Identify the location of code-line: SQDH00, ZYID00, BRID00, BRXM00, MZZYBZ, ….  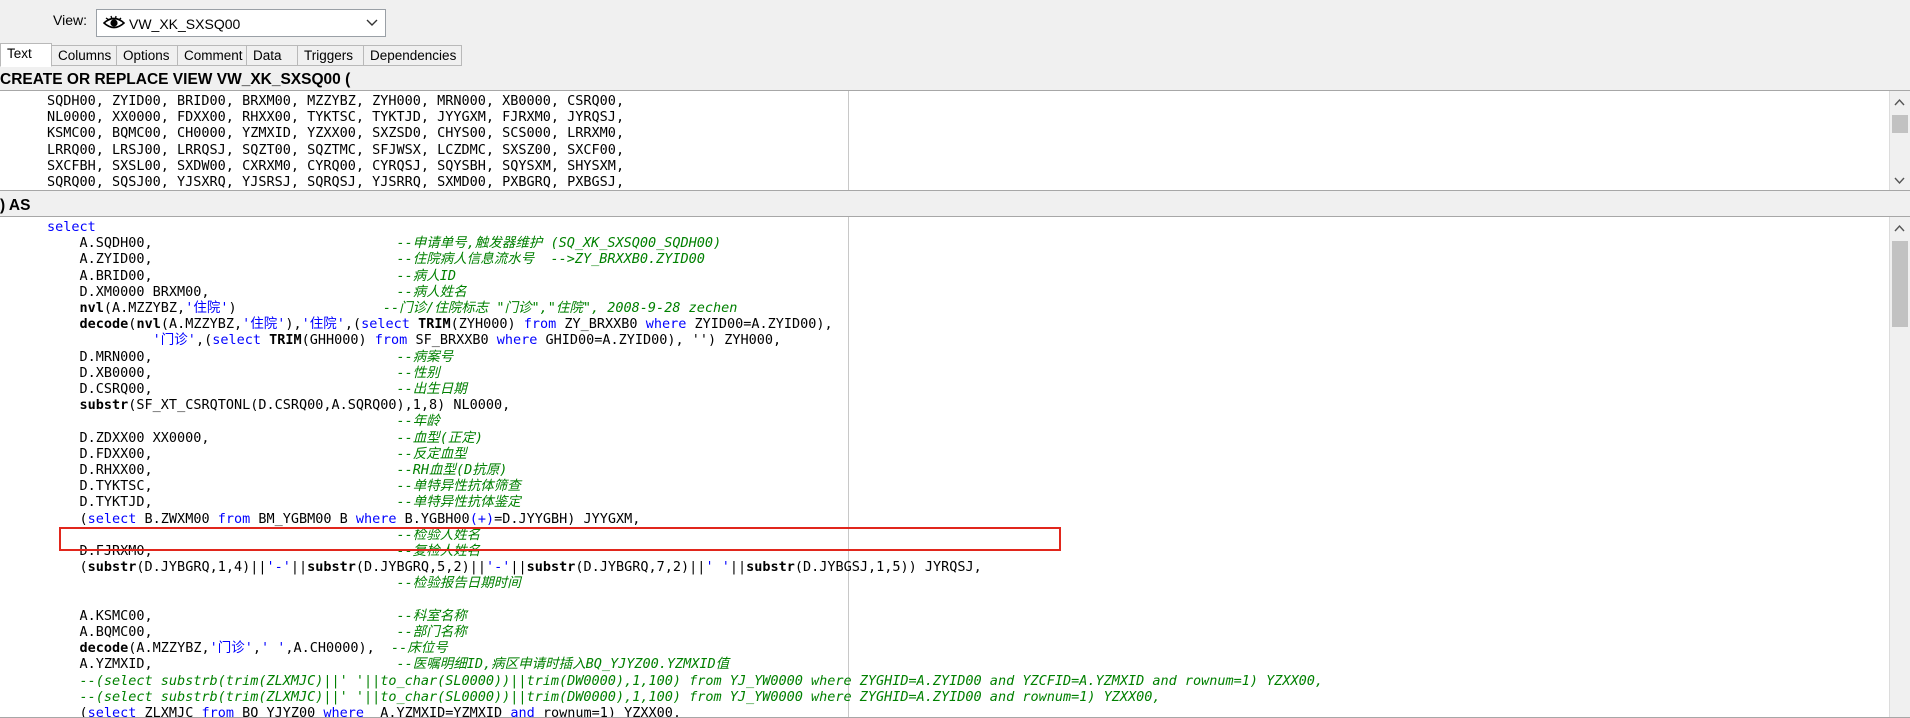
(336, 101).